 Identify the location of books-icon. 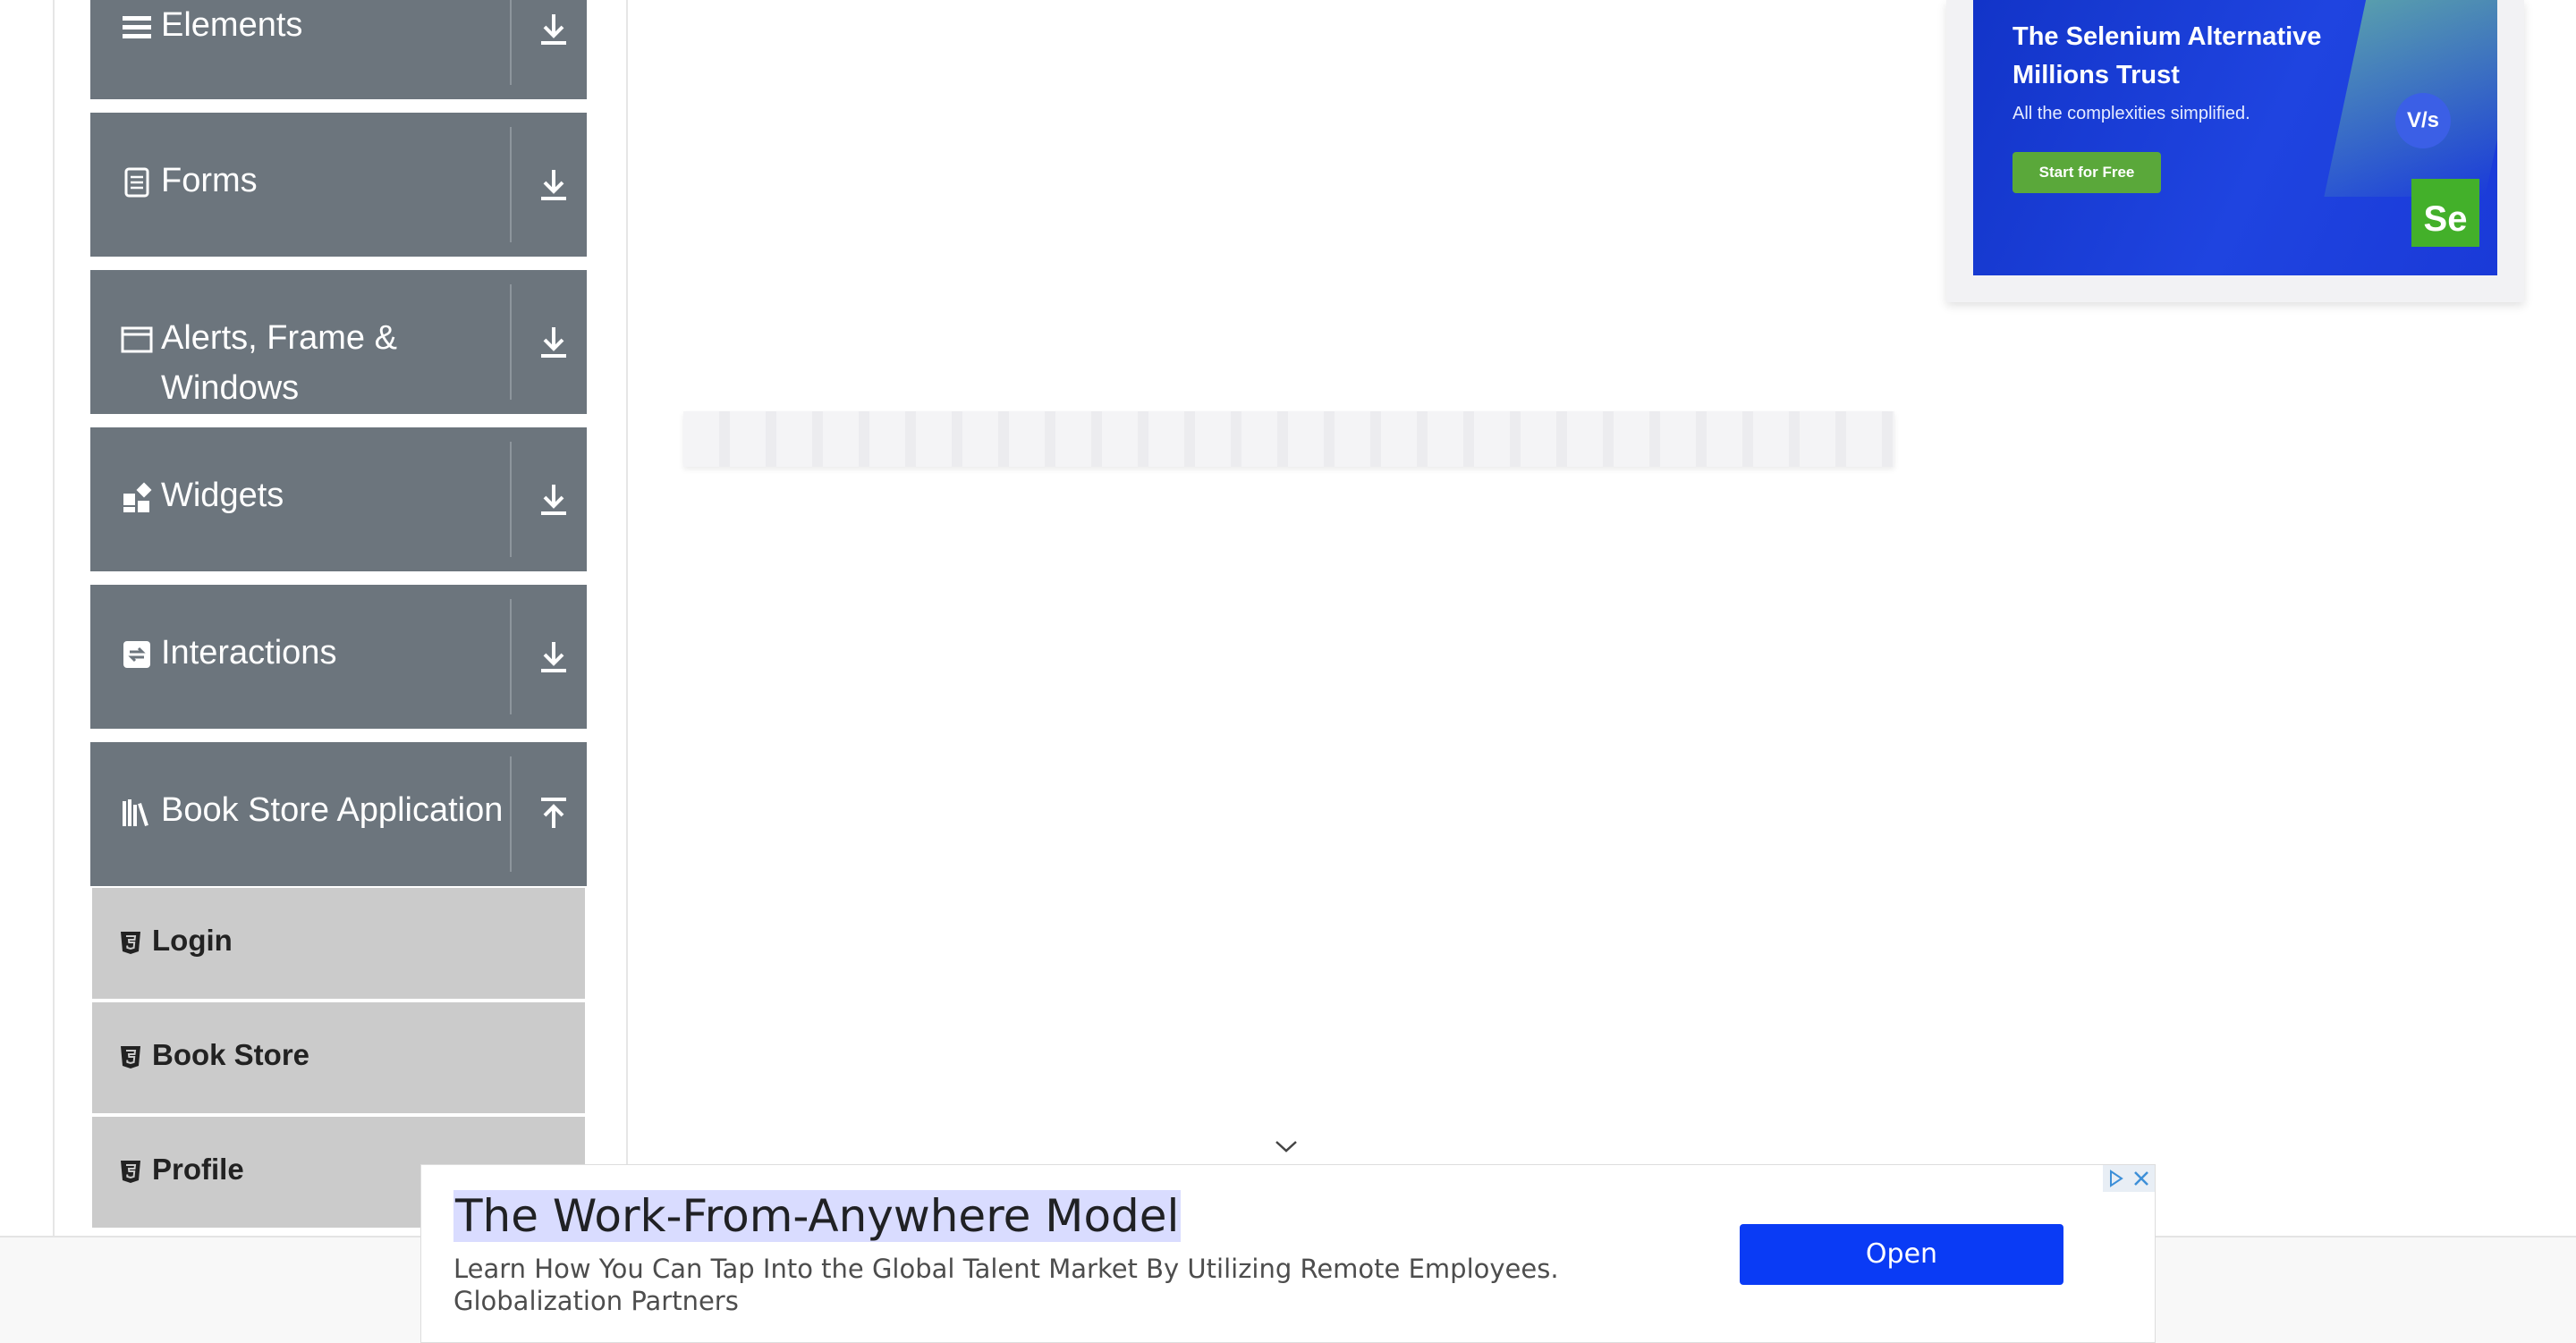
(137, 812).